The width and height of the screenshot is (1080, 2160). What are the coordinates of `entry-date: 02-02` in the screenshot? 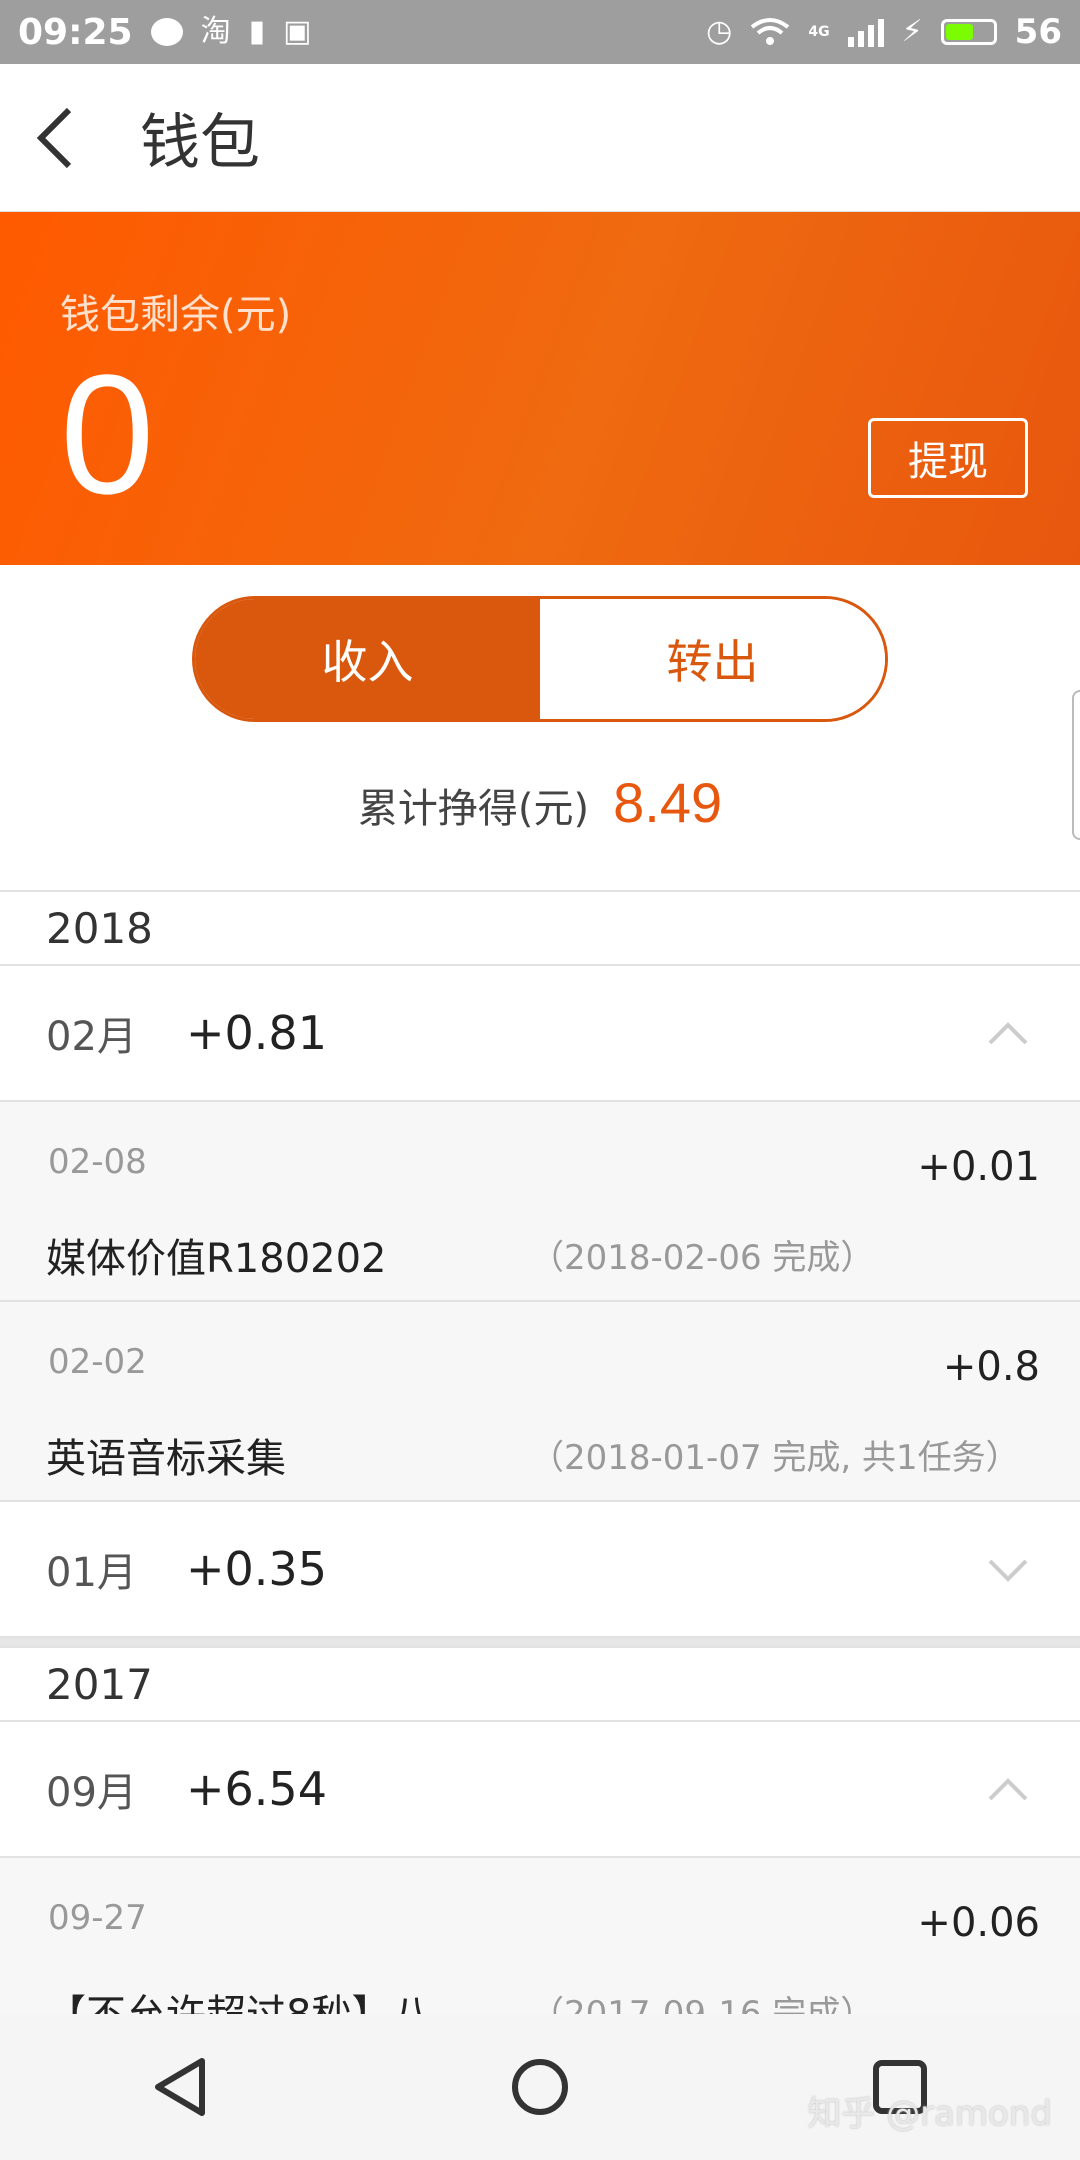 It's located at (97, 1362).